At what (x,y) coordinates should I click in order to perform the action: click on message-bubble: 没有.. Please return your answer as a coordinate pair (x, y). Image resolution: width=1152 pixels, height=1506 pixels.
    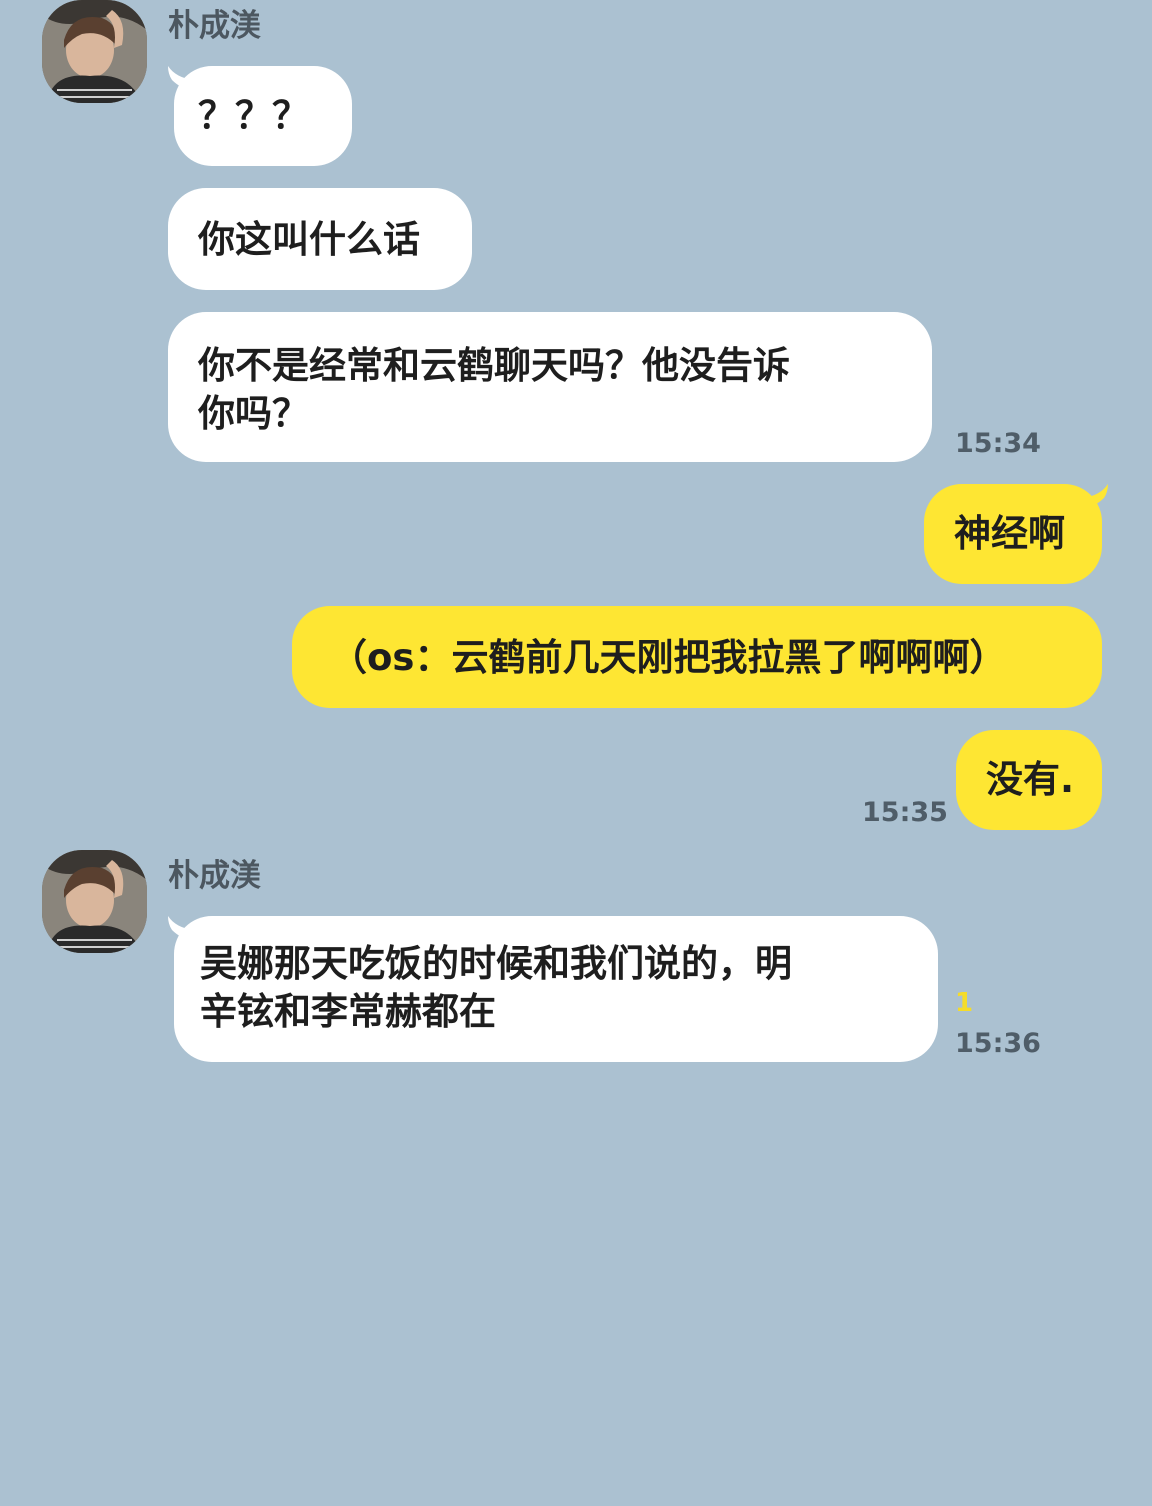
    Looking at the image, I should click on (1029, 780).